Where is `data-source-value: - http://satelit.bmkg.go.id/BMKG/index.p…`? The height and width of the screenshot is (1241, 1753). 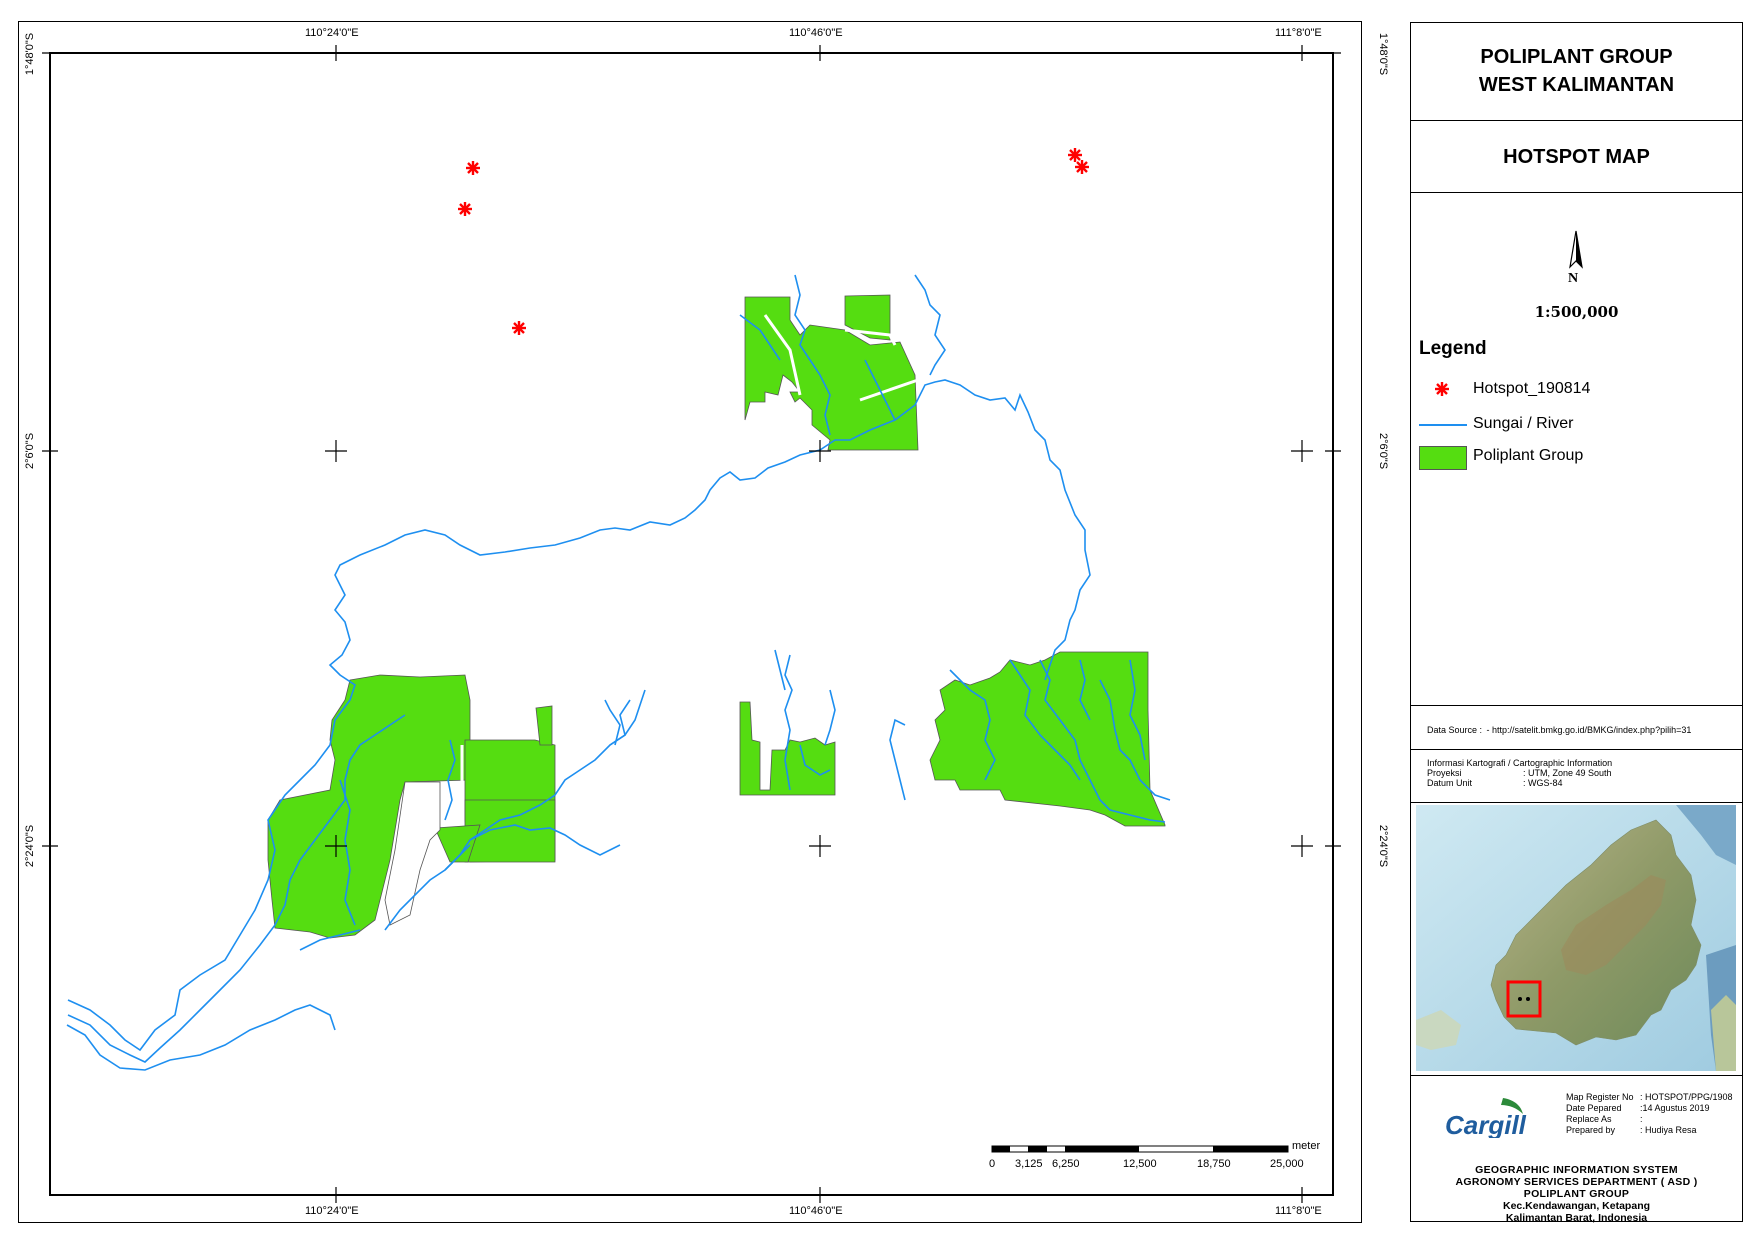
data-source-value: - http://satelit.bmkg.go.id/BMKG/index.p… is located at coordinates (1589, 730).